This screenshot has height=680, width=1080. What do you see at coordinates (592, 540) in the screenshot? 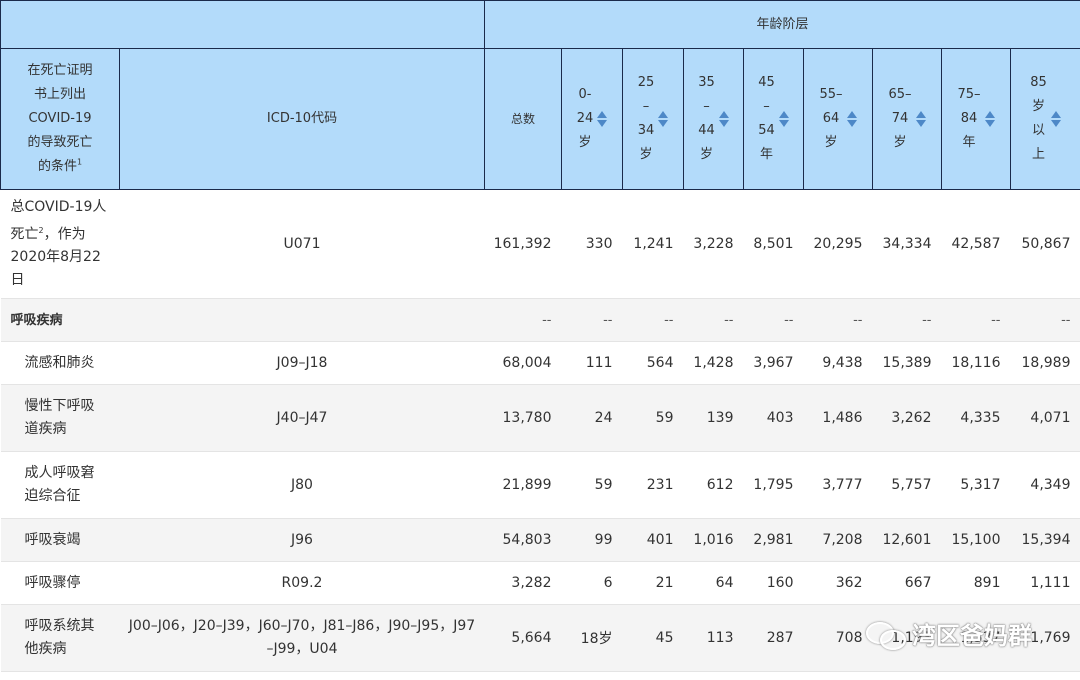
I see `value-cell: 99` at bounding box center [592, 540].